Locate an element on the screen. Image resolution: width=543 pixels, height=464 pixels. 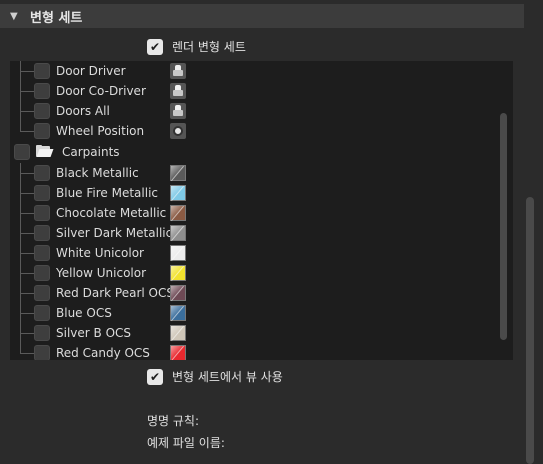
tree-group-name: Carpaints is located at coordinates (91, 152).